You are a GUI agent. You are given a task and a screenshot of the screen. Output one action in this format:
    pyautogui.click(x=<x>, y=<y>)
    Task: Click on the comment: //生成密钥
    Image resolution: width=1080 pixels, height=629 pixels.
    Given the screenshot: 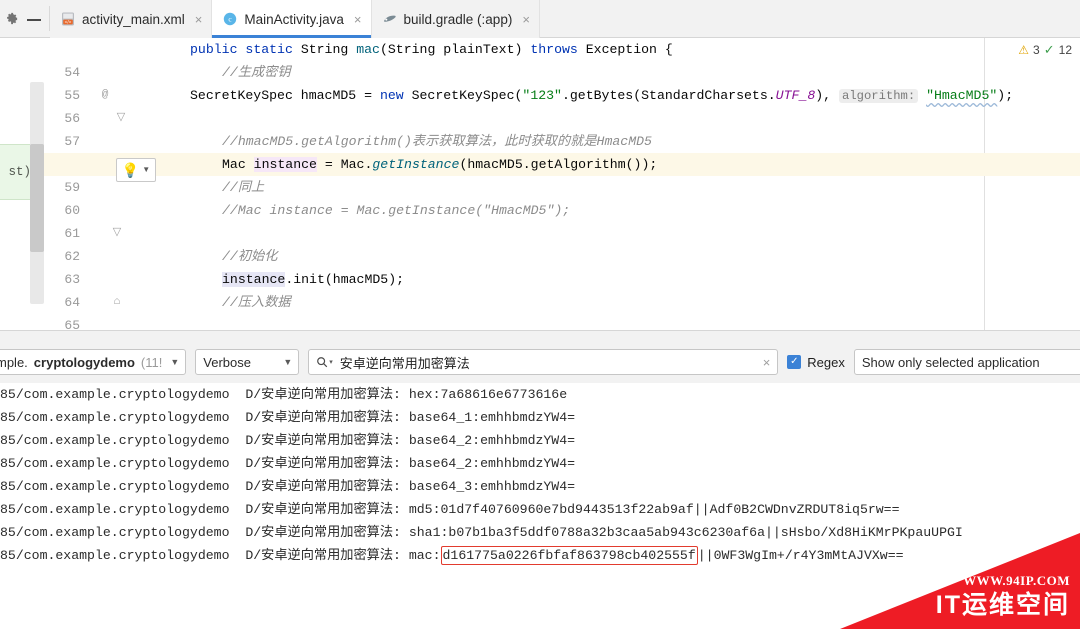 What is the action you would take?
    pyautogui.click(x=256, y=72)
    